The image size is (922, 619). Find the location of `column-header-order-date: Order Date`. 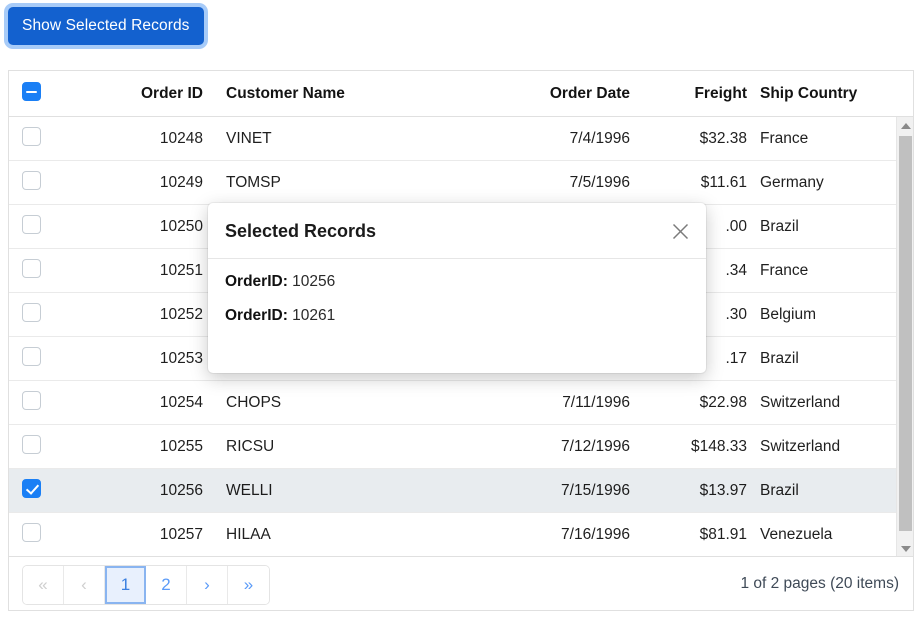

column-header-order-date: Order Date is located at coordinates (557, 94).